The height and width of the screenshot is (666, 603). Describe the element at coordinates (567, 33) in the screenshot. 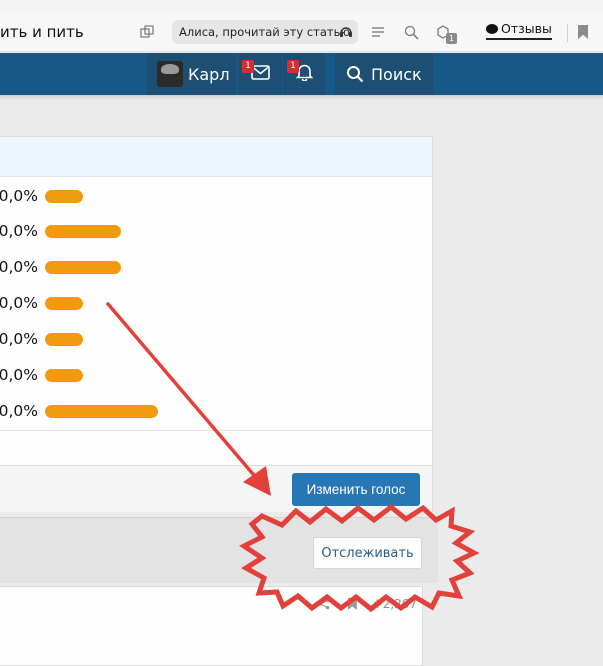

I see `toolbar-divider` at that location.